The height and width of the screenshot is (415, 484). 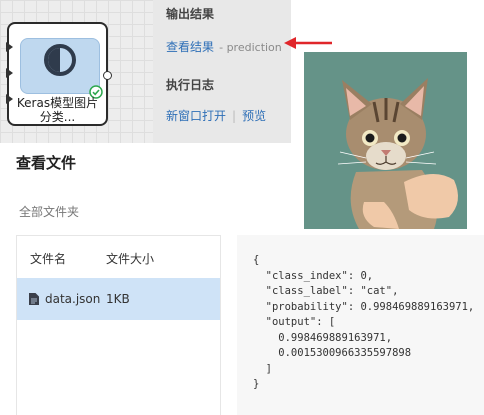 What do you see at coordinates (60, 60) in the screenshot?
I see `half-circle-icon` at bounding box center [60, 60].